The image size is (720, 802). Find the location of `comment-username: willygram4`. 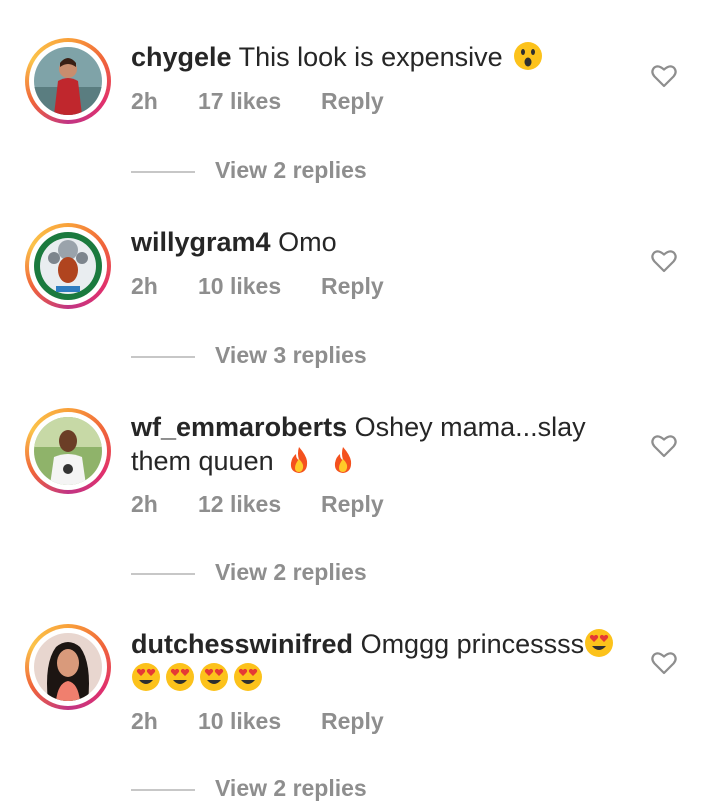

comment-username: willygram4 is located at coordinates (201, 242).